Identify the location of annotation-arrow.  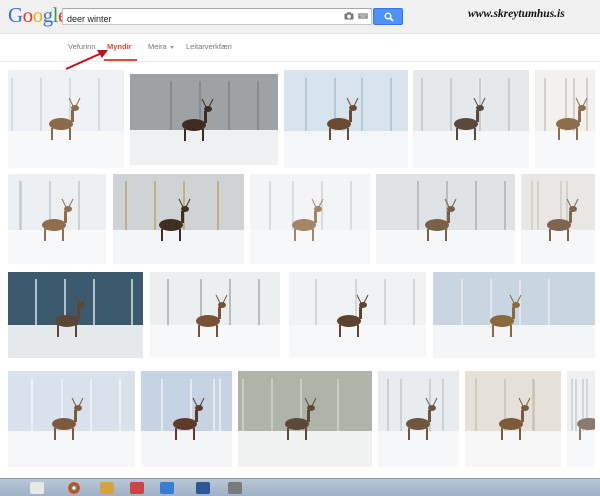
(86, 60).